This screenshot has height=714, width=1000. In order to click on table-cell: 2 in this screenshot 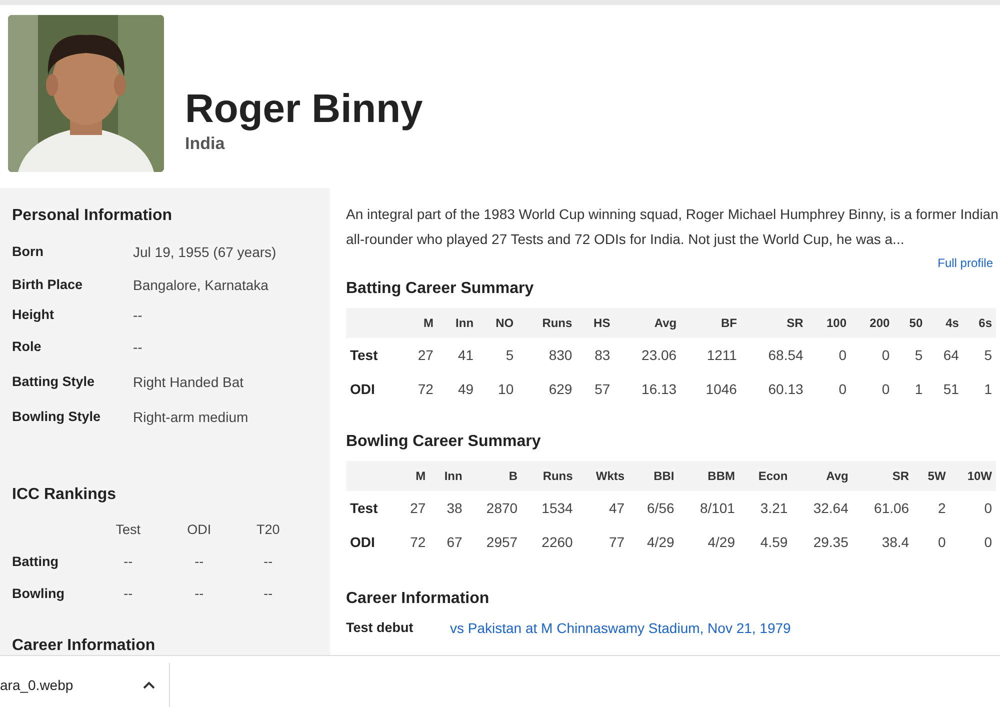, I will do `click(931, 508)`.